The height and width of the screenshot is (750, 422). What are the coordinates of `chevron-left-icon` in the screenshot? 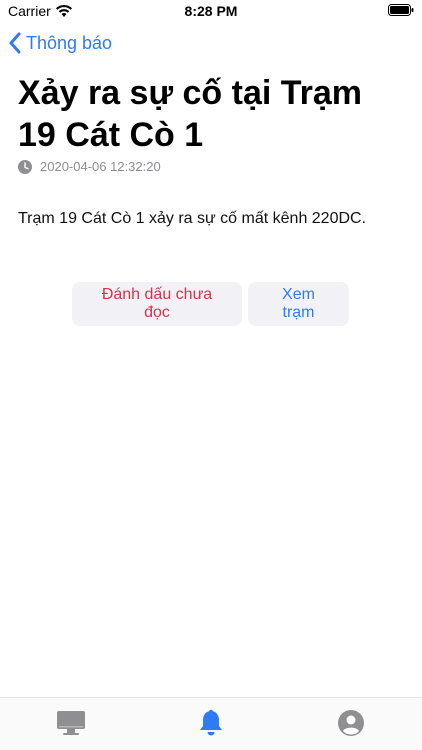 It's located at (15, 43).